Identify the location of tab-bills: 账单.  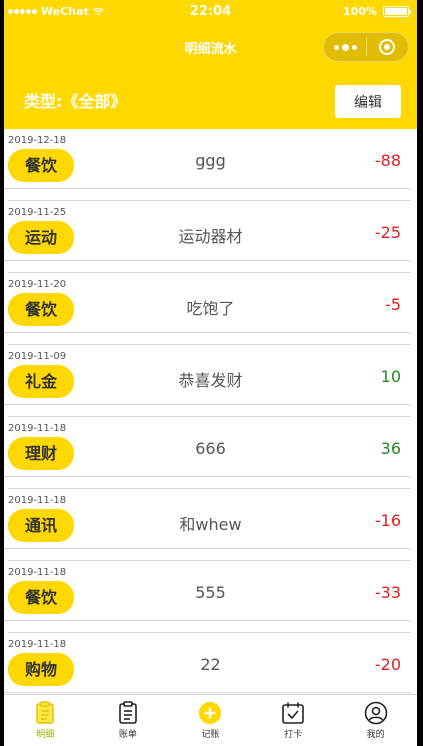
(128, 720).